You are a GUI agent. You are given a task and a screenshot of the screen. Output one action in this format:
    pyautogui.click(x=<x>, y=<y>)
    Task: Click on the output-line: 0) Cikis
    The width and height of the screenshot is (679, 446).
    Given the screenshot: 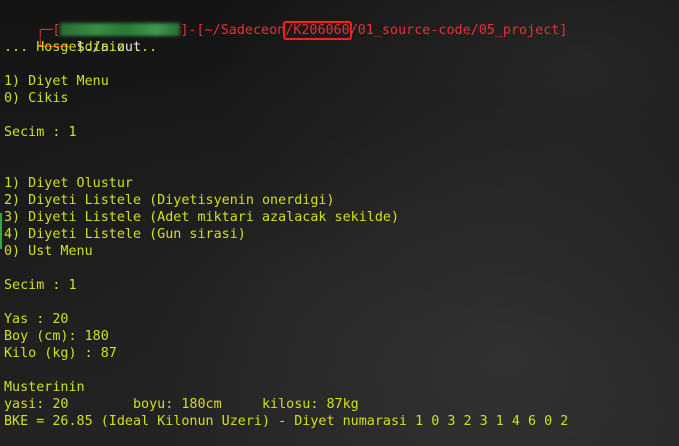 What is the action you would take?
    pyautogui.click(x=36, y=98)
    